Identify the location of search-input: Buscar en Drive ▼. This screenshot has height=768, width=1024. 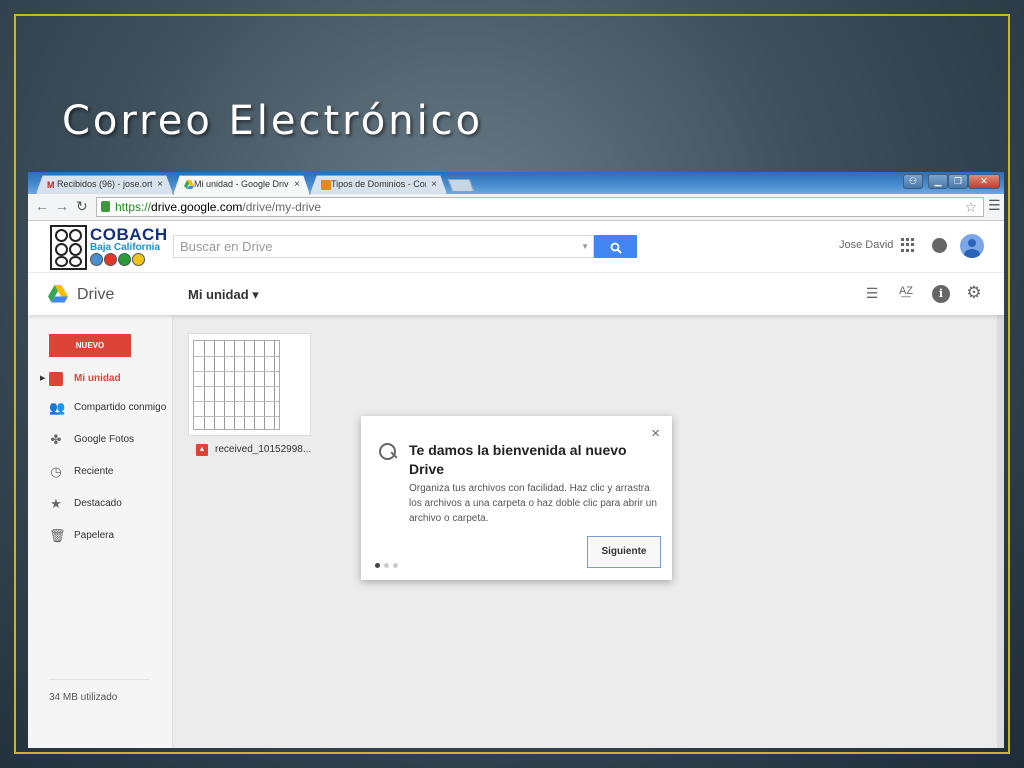
(383, 246).